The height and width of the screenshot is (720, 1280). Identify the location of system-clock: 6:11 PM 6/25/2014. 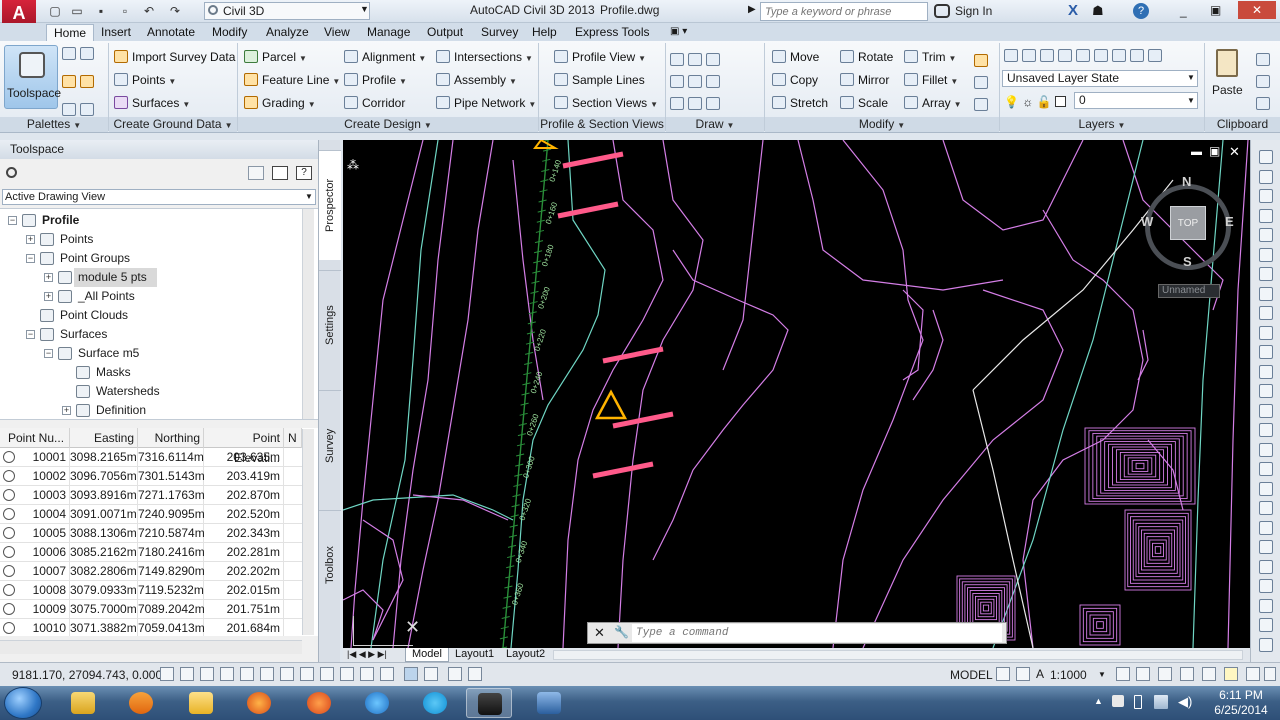
(1241, 703).